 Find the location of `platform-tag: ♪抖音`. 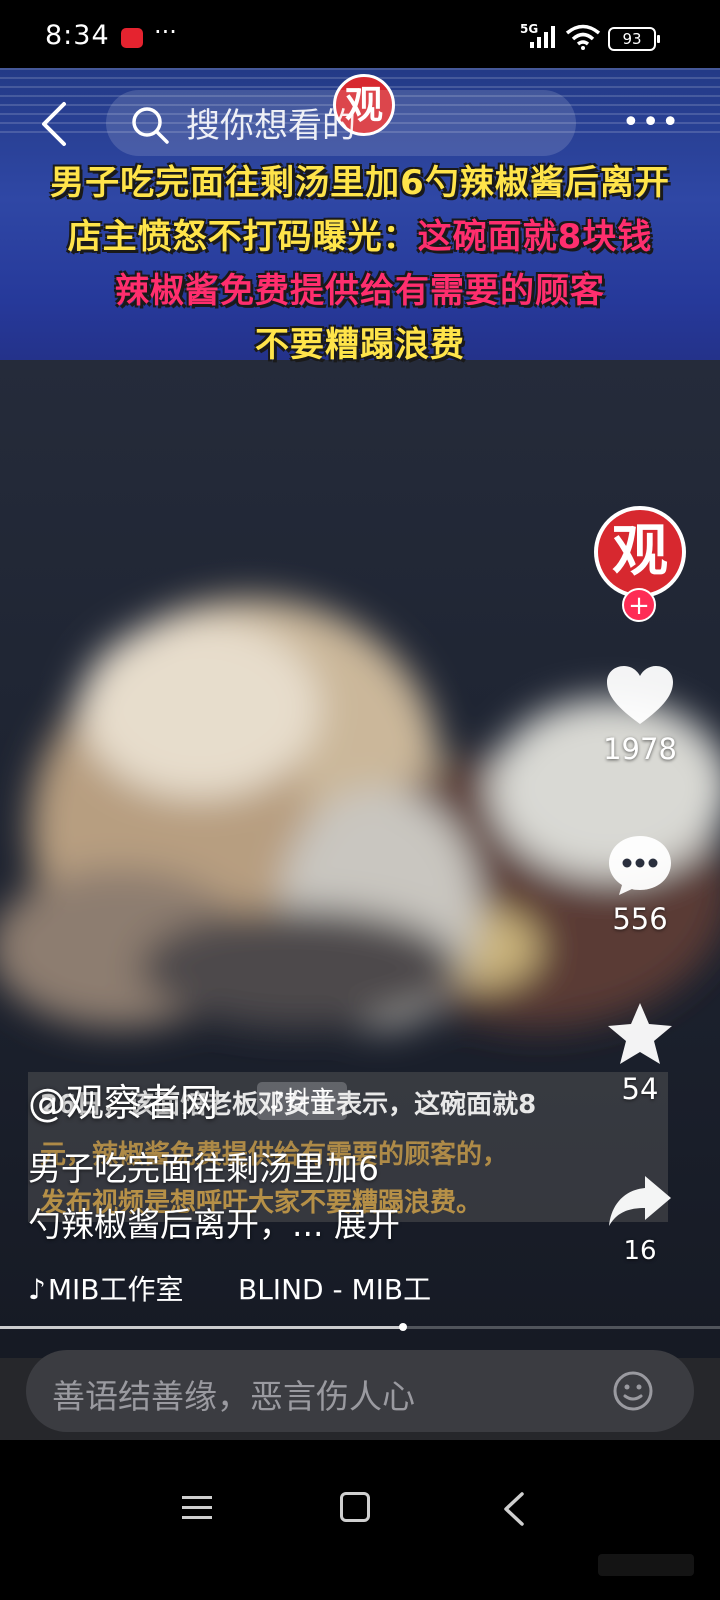

platform-tag: ♪抖音 is located at coordinates (302, 1101).